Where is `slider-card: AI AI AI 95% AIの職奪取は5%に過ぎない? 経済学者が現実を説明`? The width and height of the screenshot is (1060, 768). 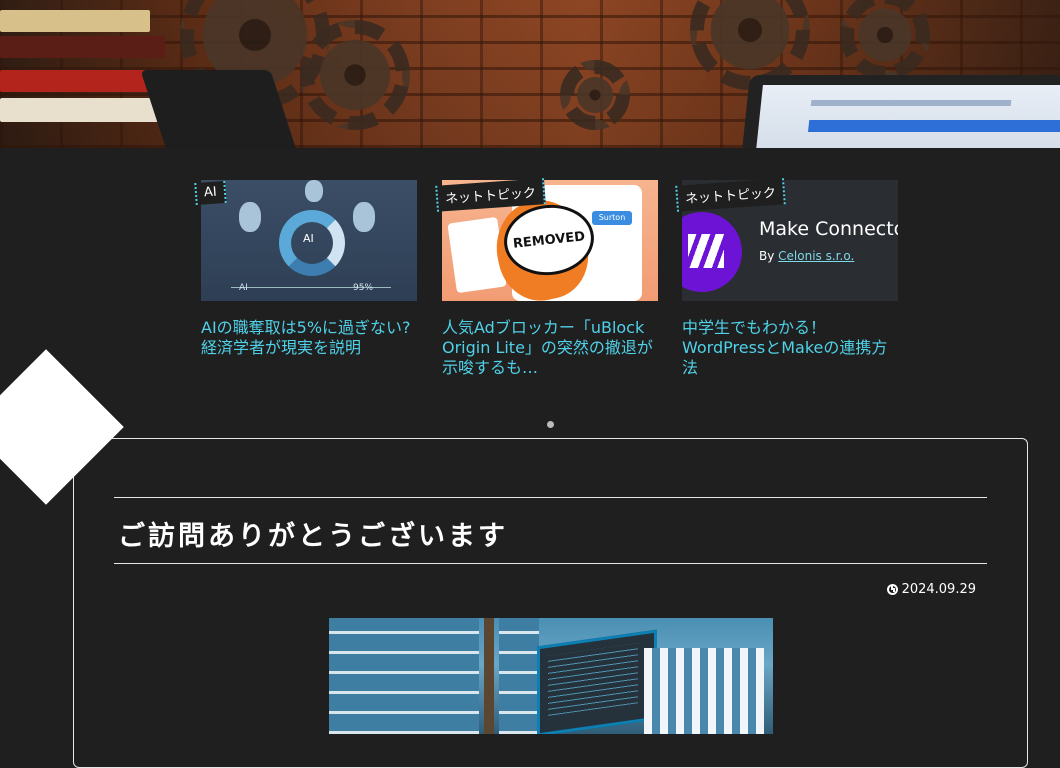
slider-card: AI AI AI 95% AIの職奪取は5%に過ぎない? 経済学者が現実を説明 is located at coordinates (305, 279).